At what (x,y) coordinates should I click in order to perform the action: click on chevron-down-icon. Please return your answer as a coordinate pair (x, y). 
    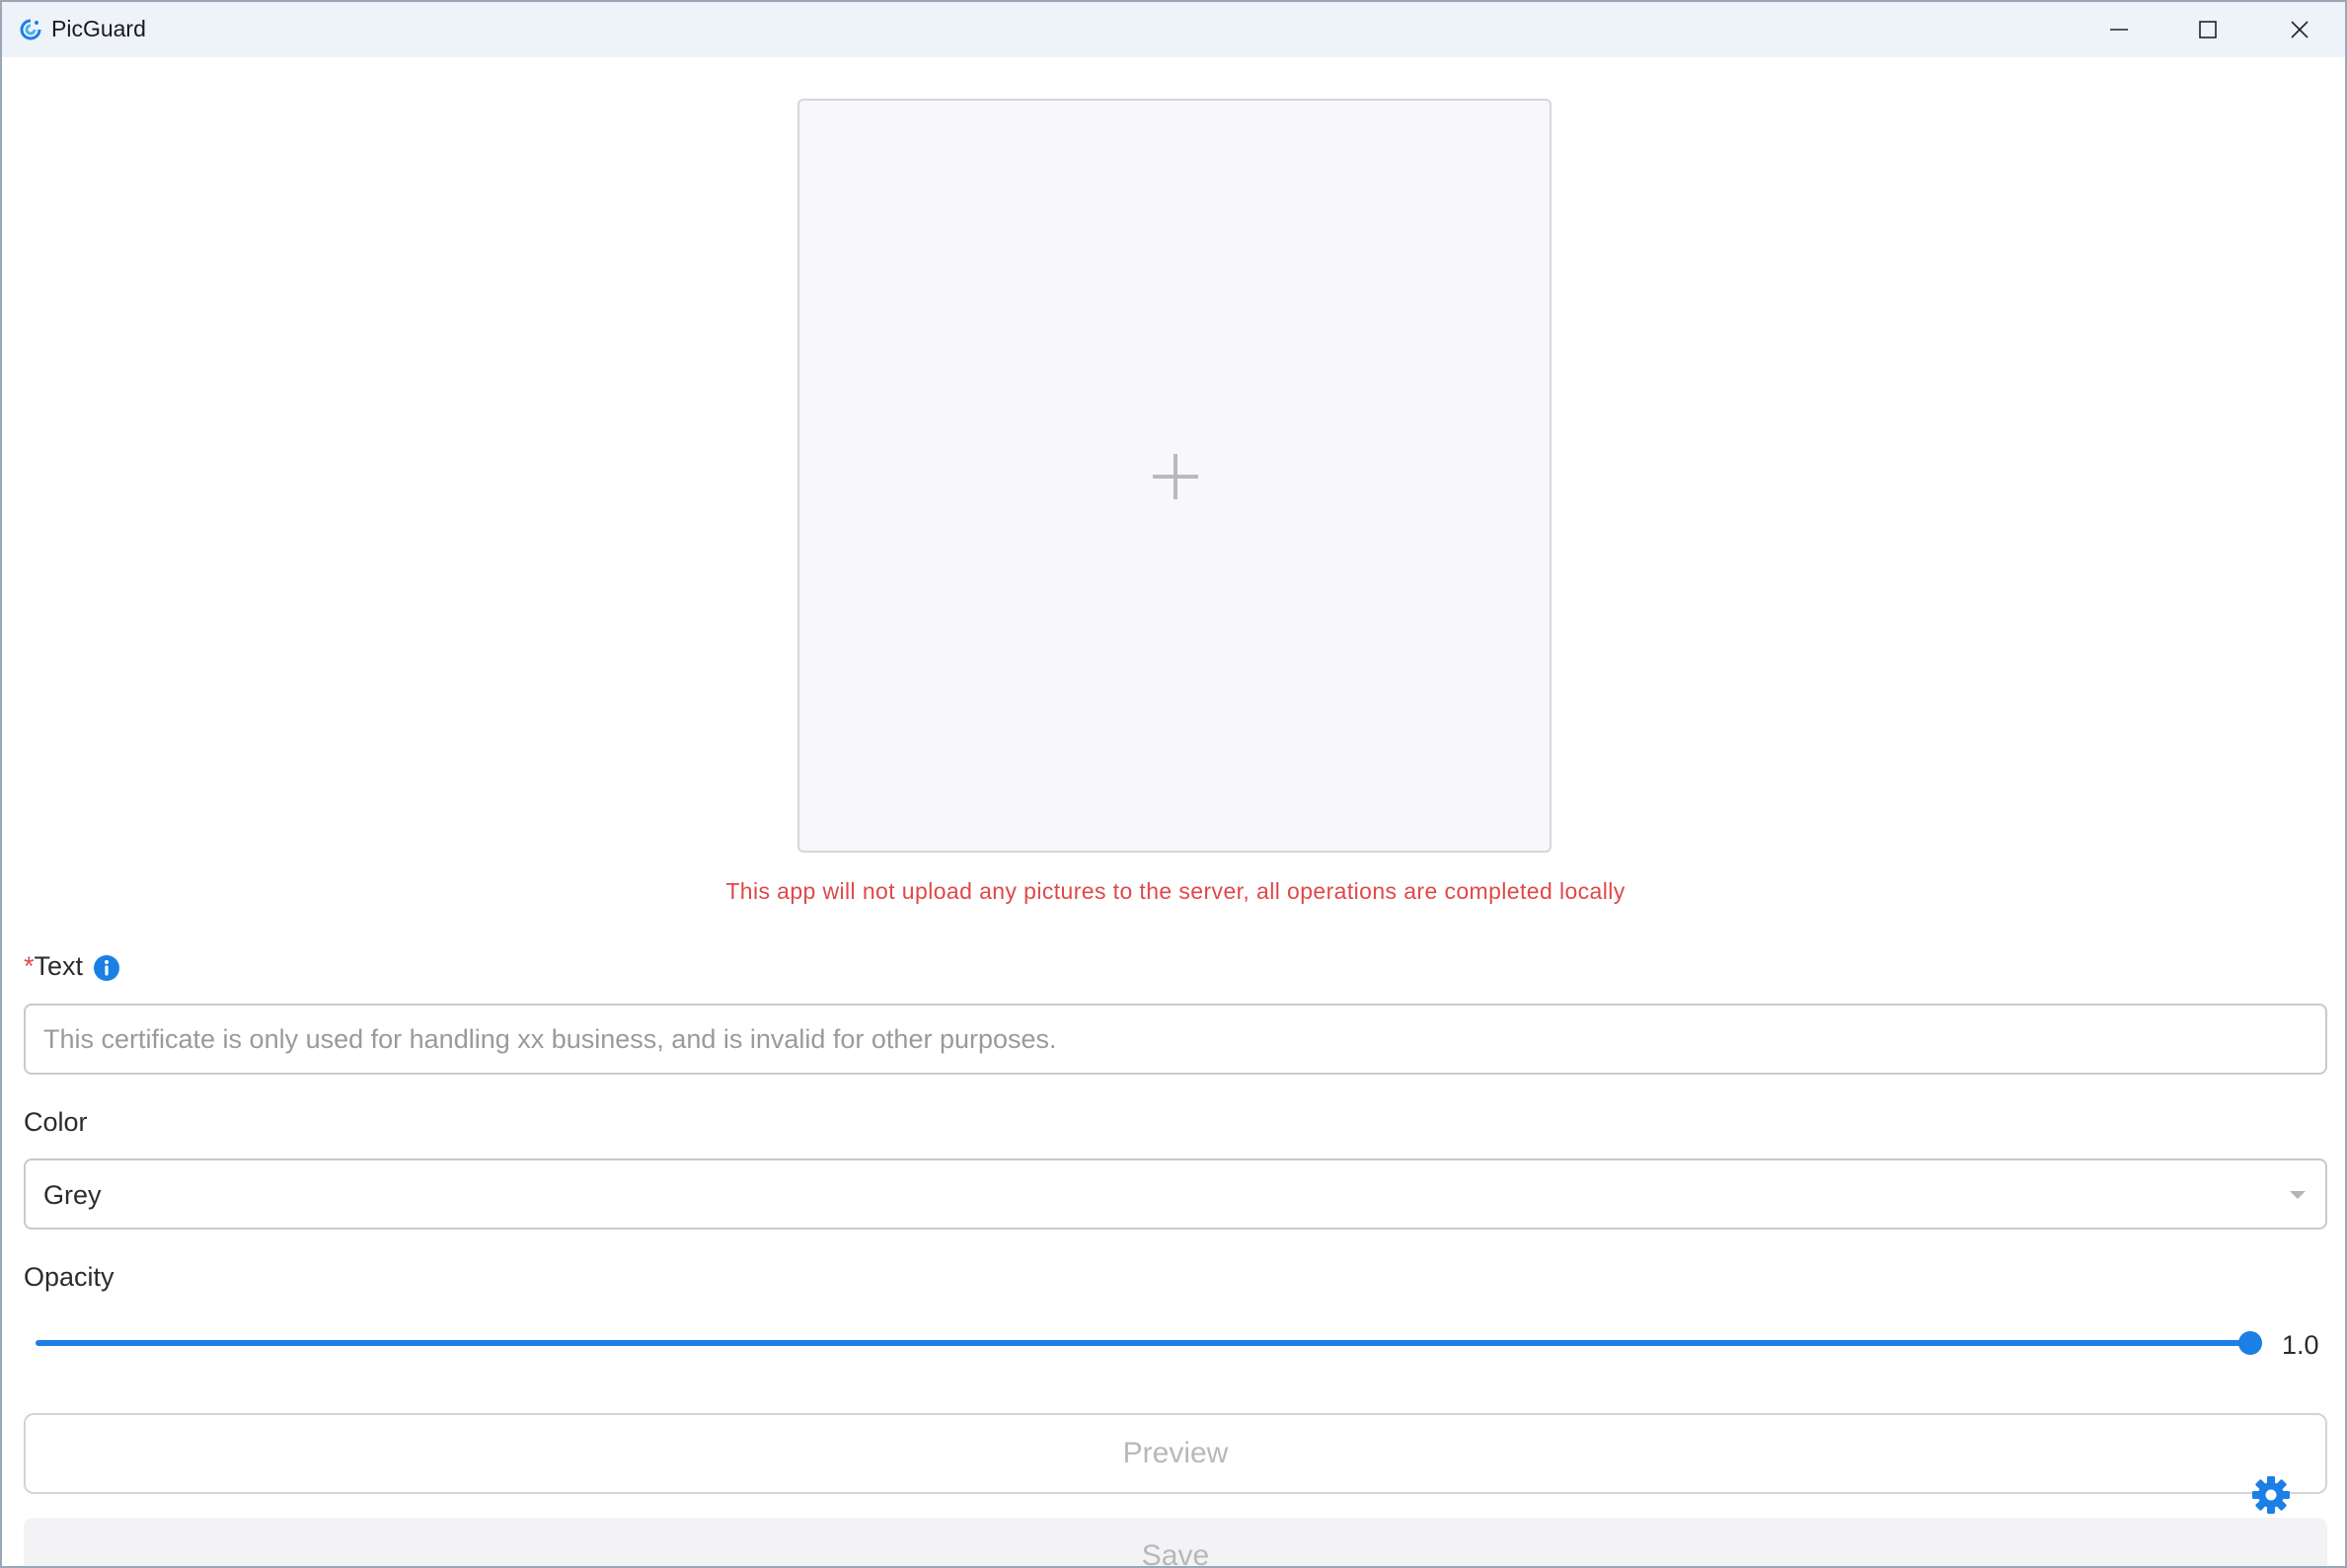
    Looking at the image, I should click on (2298, 1195).